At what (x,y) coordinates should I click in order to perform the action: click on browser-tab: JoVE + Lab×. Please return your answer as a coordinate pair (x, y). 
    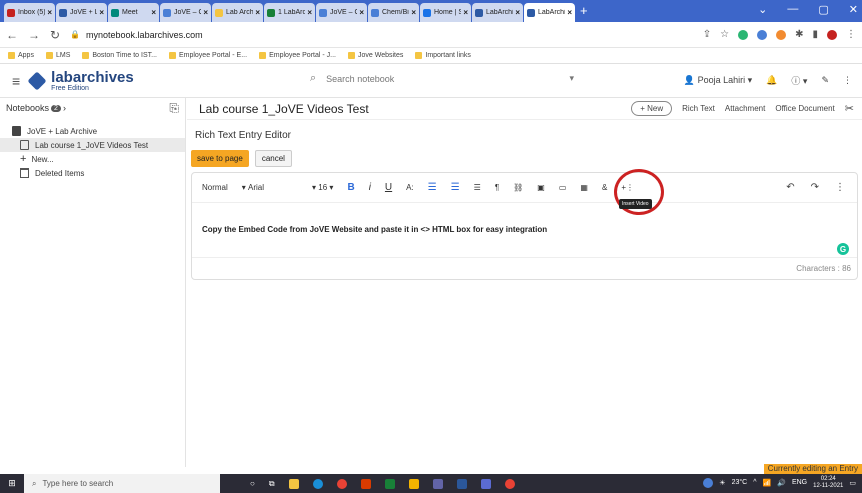
    Looking at the image, I should click on (81, 12).